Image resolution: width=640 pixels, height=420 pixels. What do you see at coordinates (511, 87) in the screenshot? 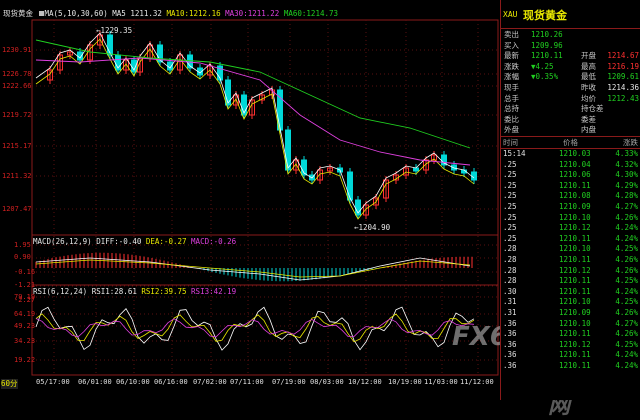
I see `quote-label: 现手` at bounding box center [511, 87].